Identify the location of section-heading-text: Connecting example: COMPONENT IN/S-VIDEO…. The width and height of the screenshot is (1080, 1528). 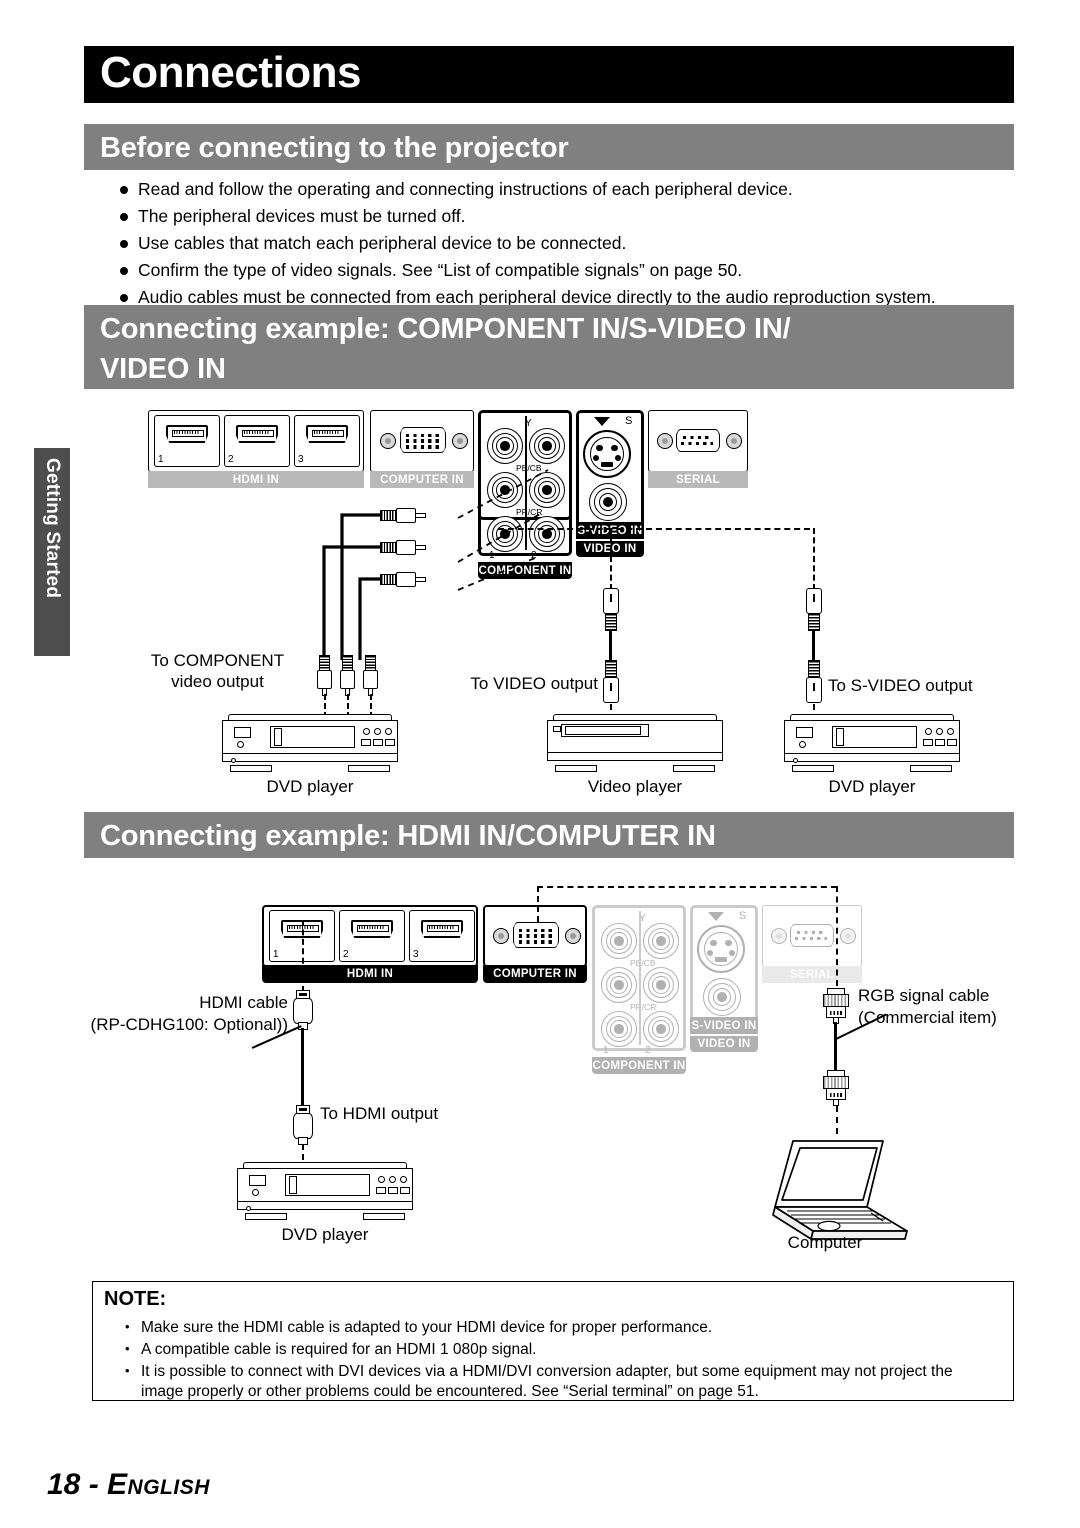
(445, 349).